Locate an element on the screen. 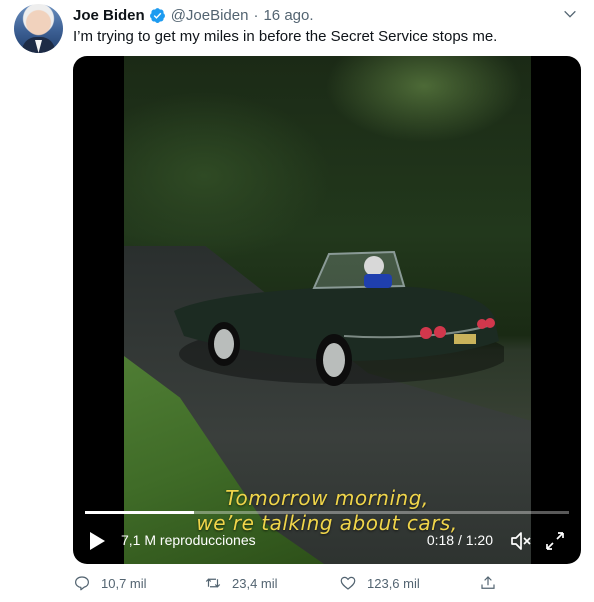  video-subtitle-line-1: Tomorrow morning, is located at coordinates (327, 498).